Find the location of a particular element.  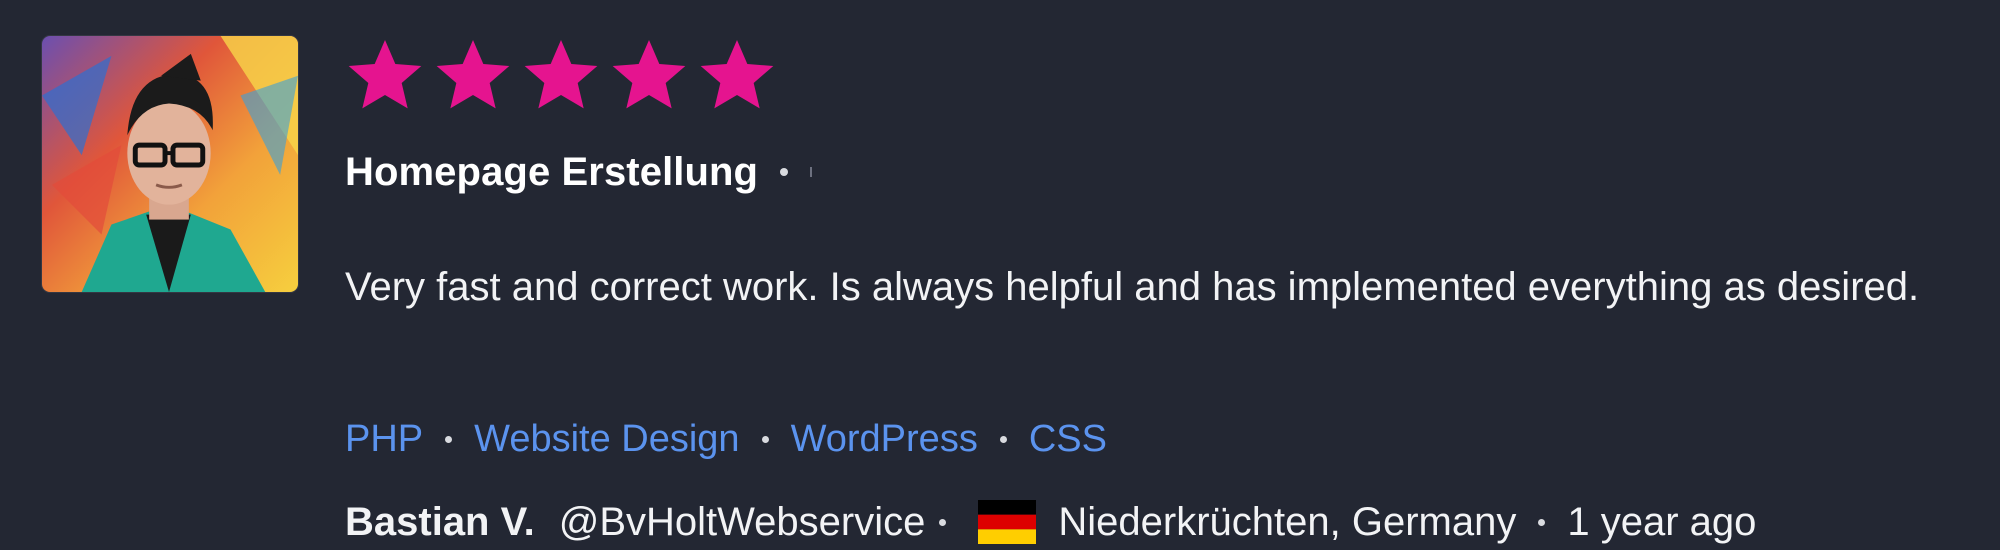

project-title-row: Homepage Erstellung is located at coordinates (579, 172).